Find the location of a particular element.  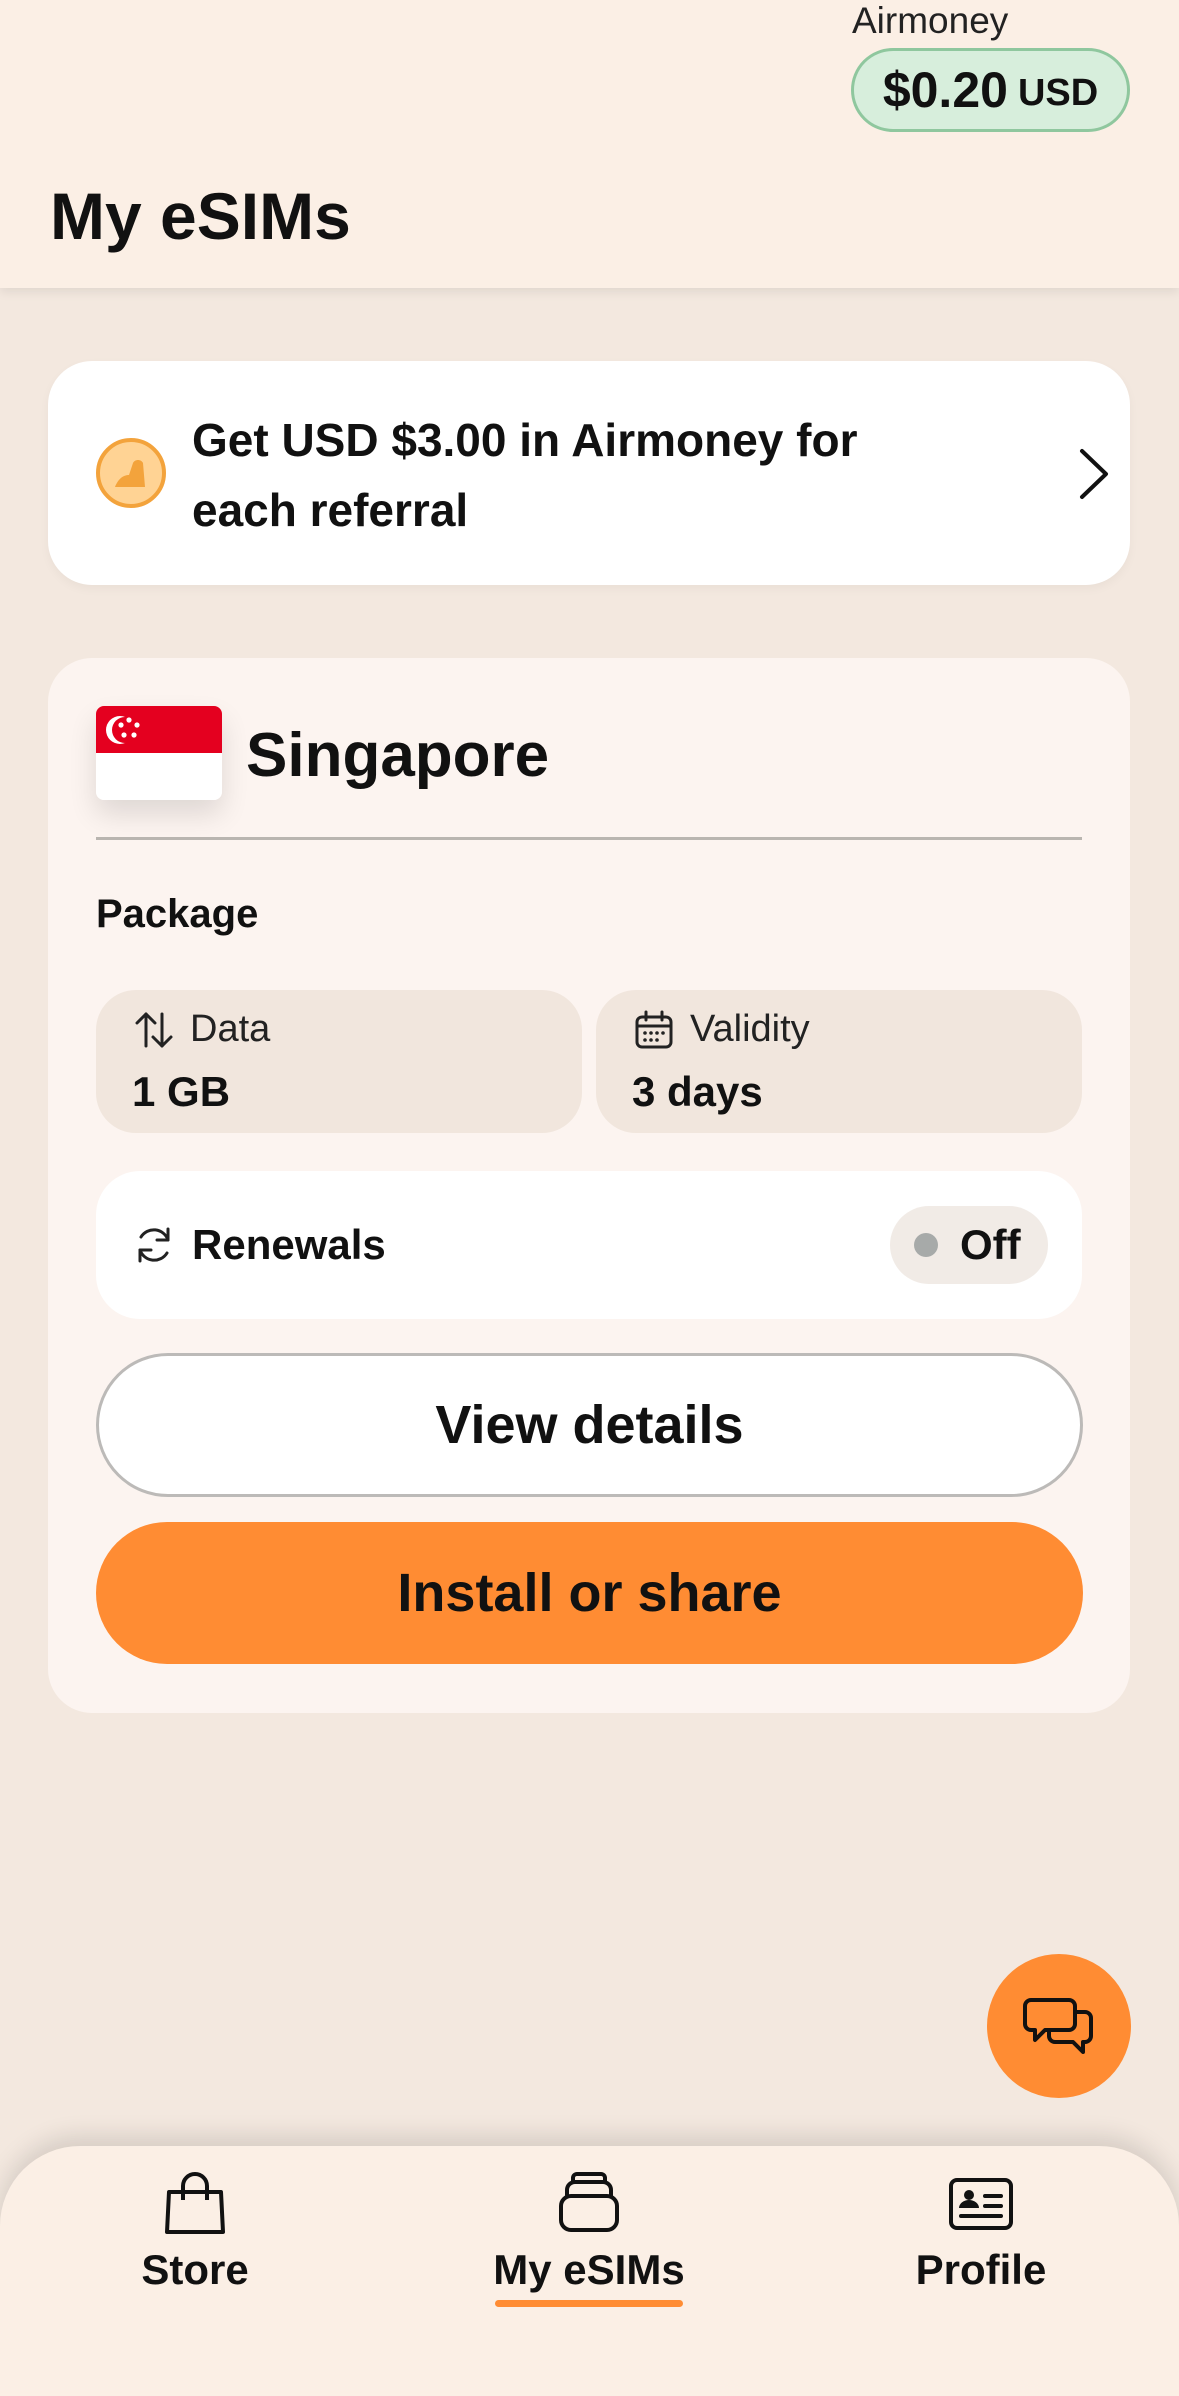

renewals-label: Renewals is located at coordinates (289, 1244).